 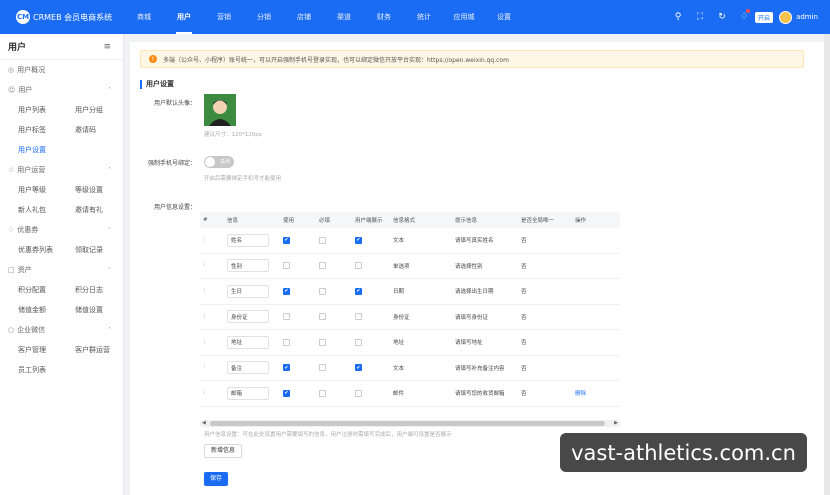 What do you see at coordinates (103, 350) in the screenshot?
I see `sidebar-item: 客户群运营` at bounding box center [103, 350].